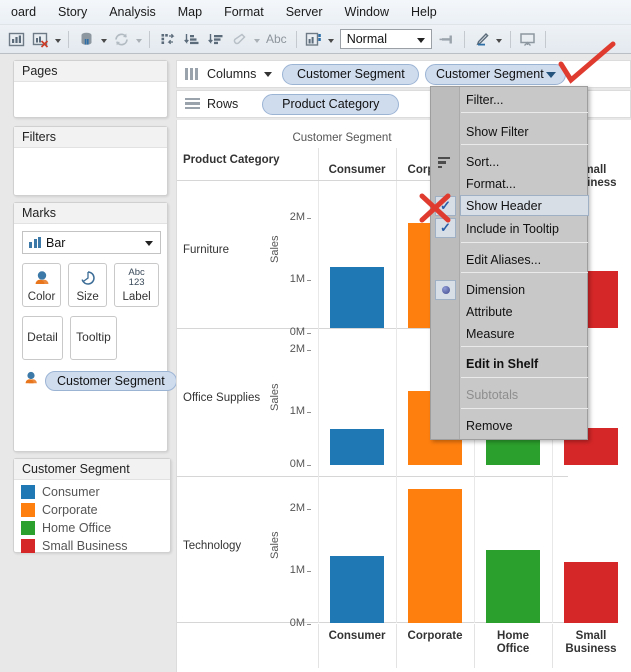 The image size is (631, 672). Describe the element at coordinates (138, 39) in the screenshot. I see `refresh-dropdown-caret` at that location.